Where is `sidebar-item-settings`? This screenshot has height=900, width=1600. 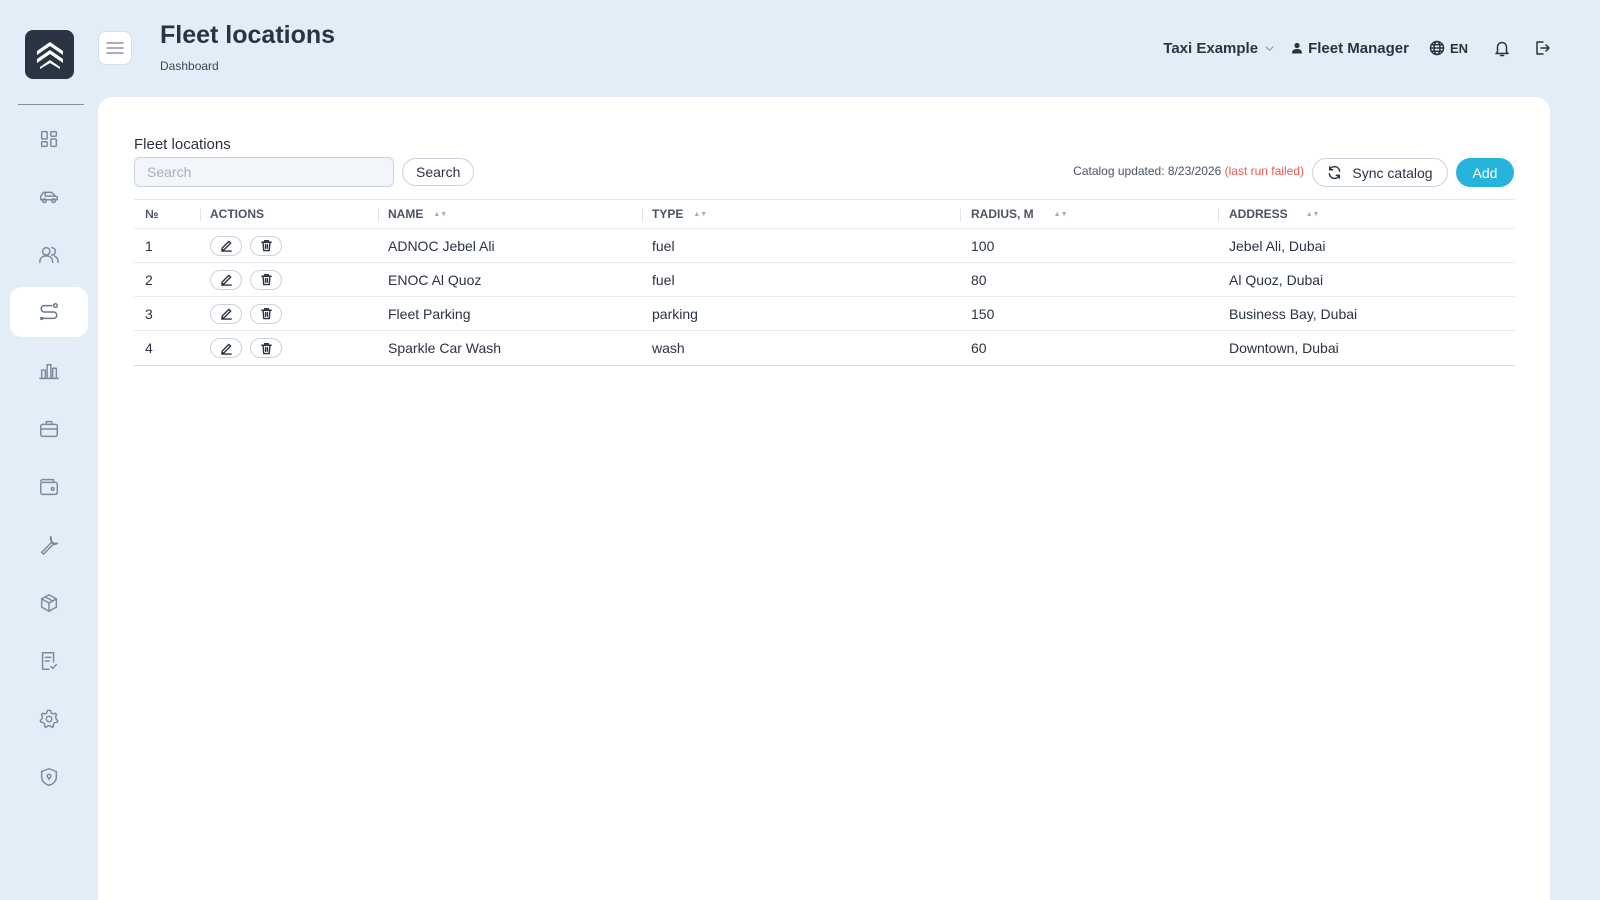
sidebar-item-settings is located at coordinates (49, 719).